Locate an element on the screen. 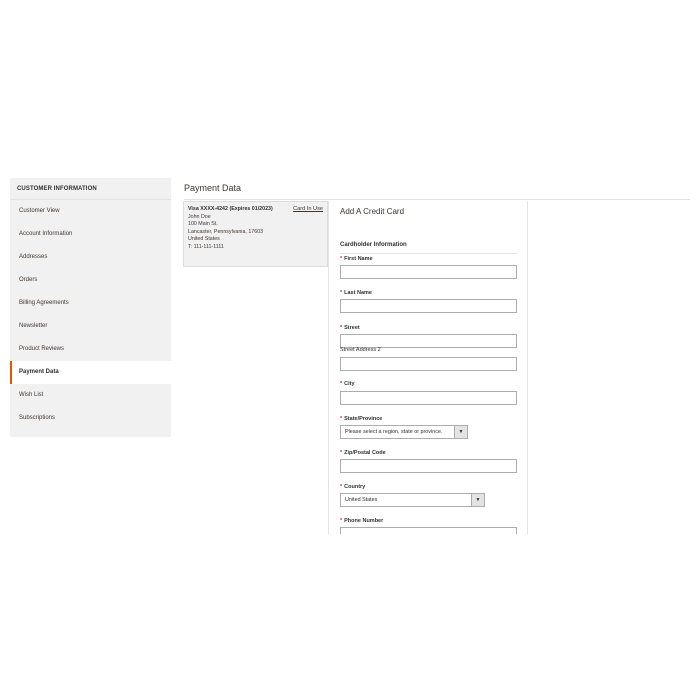 The width and height of the screenshot is (700, 700). first-name-input is located at coordinates (428, 272).